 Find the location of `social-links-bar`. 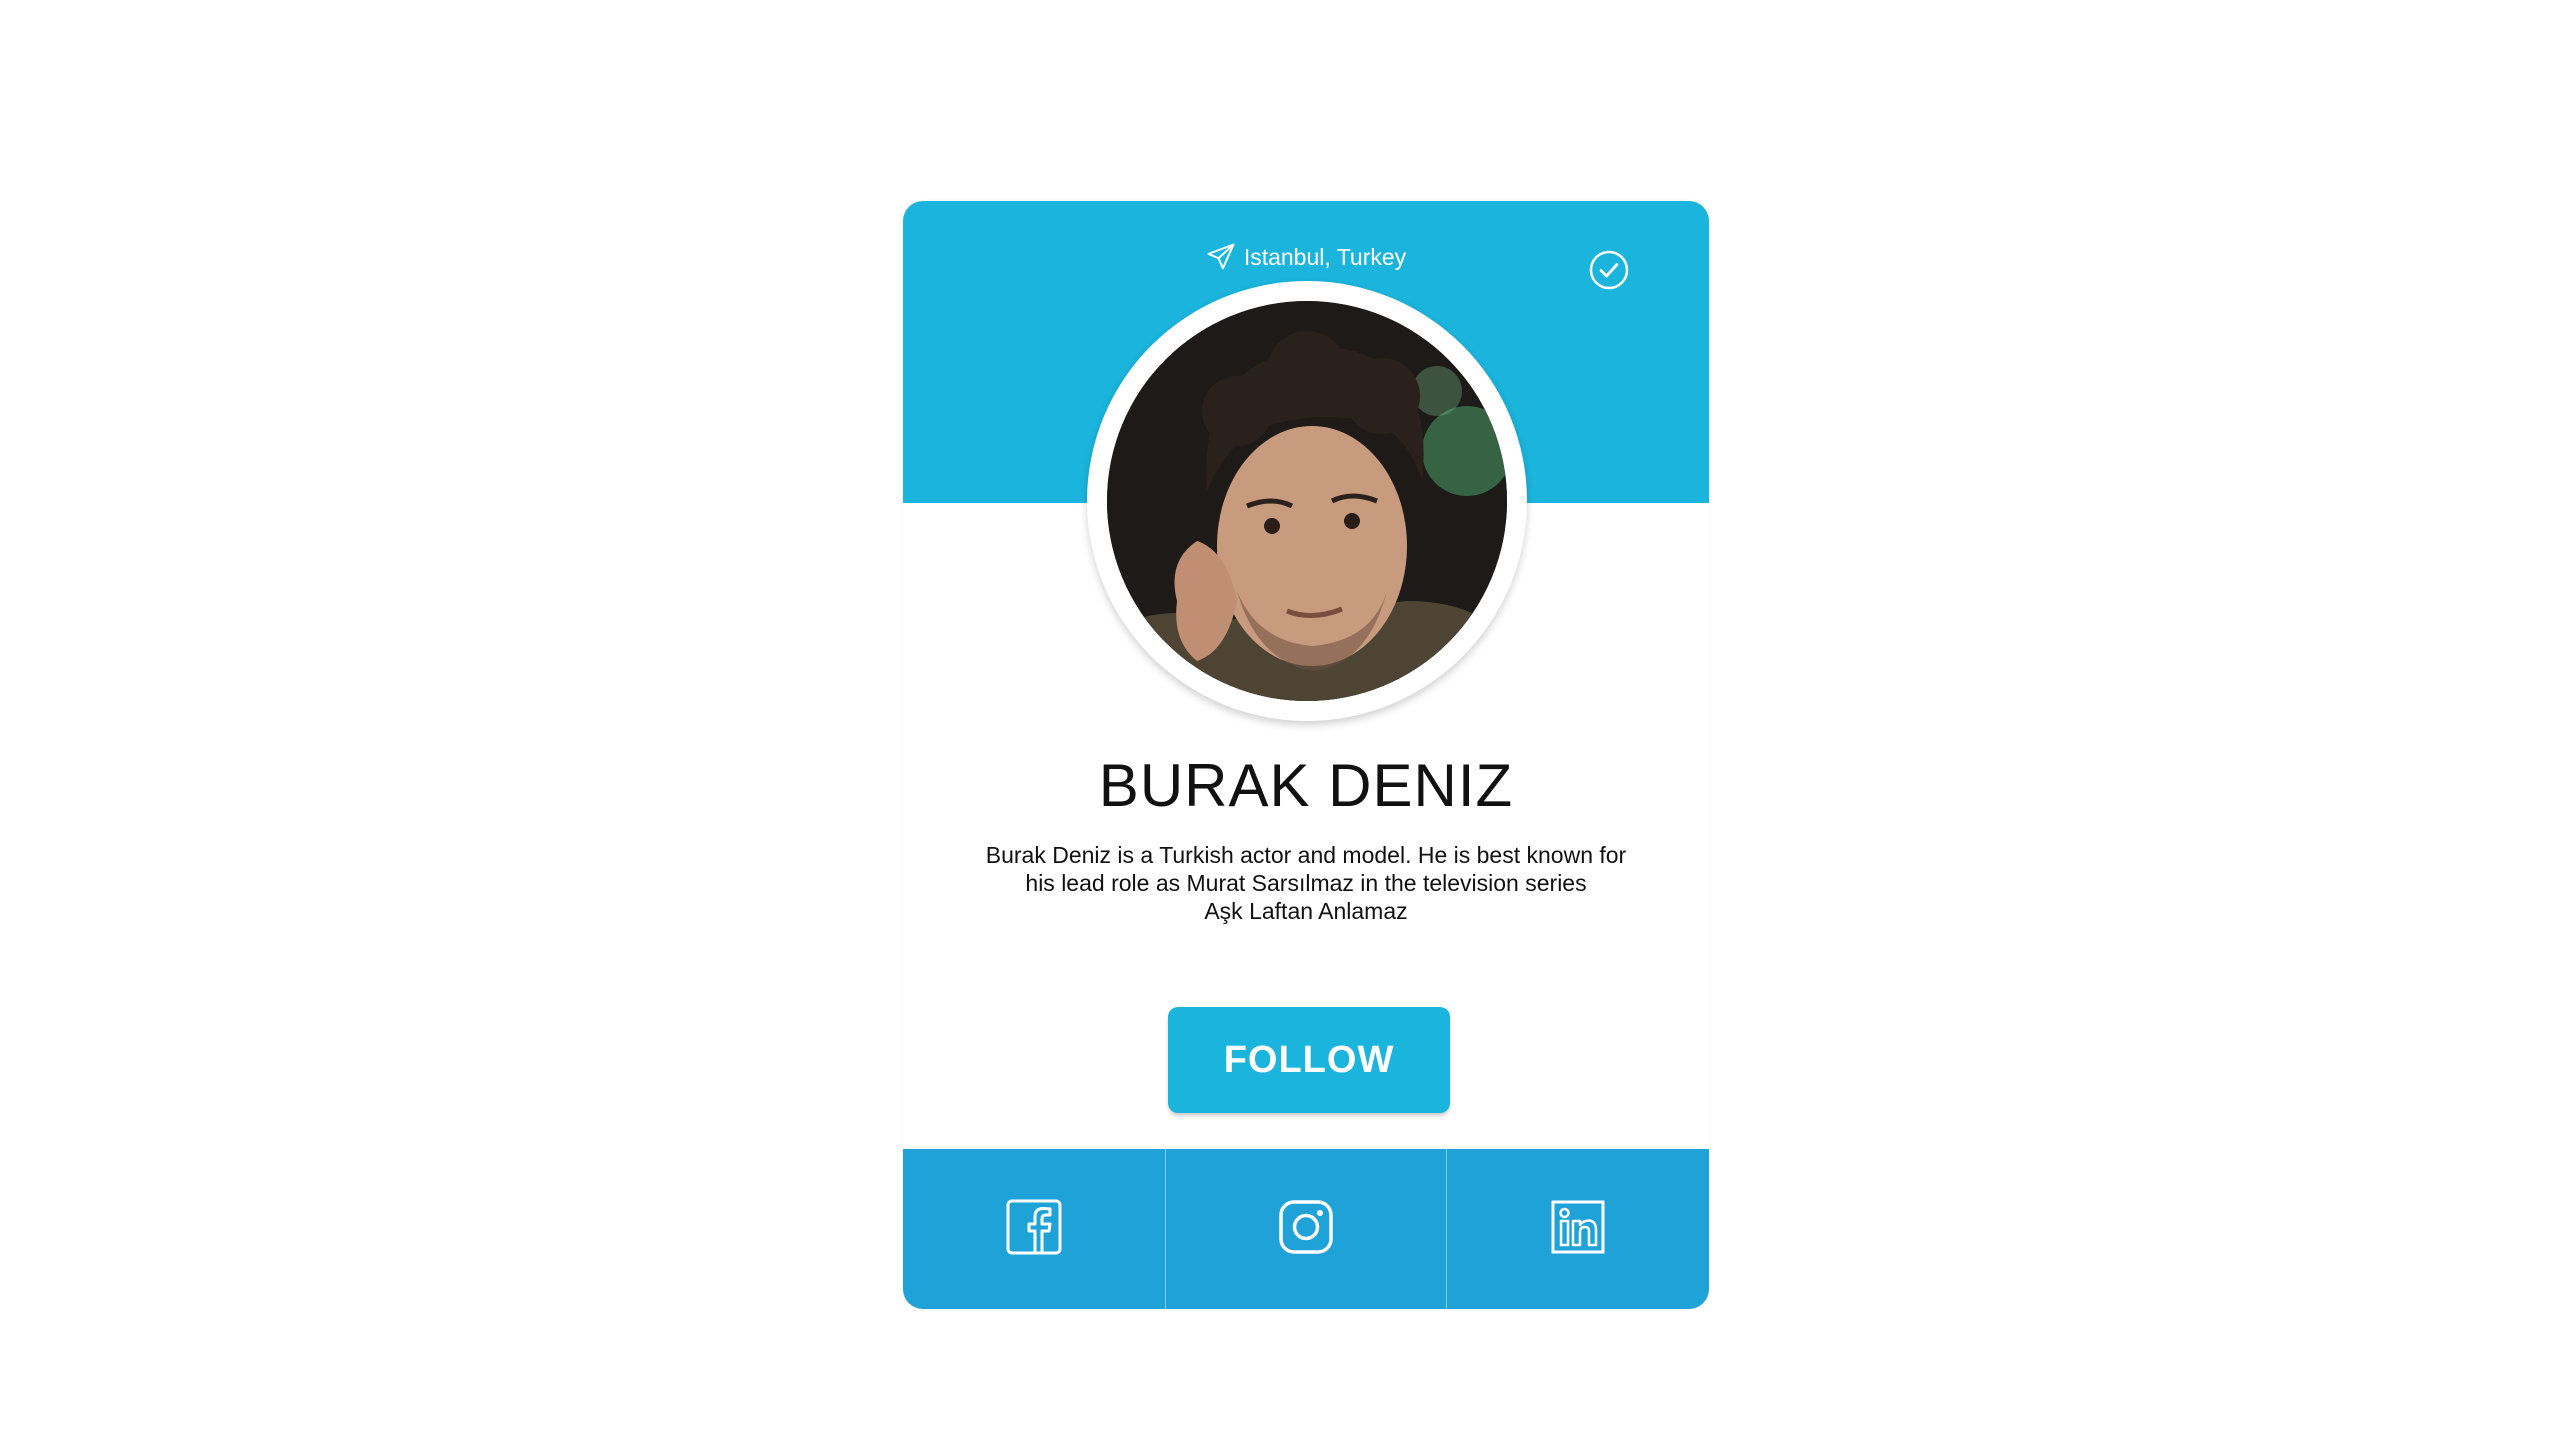

social-links-bar is located at coordinates (1306, 1229).